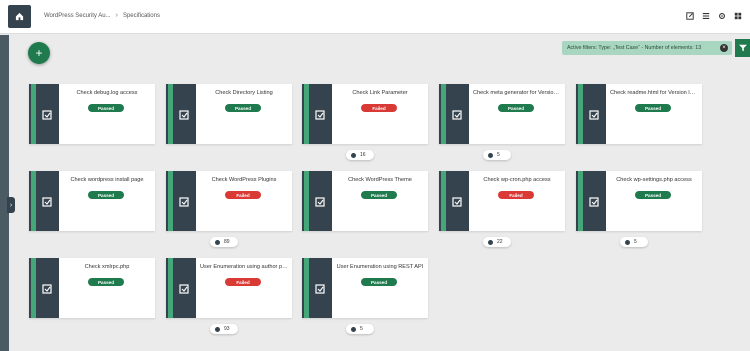 The width and height of the screenshot is (750, 351). Describe the element at coordinates (380, 267) in the screenshot. I see `card-title: User Enumeration using REST API` at that location.